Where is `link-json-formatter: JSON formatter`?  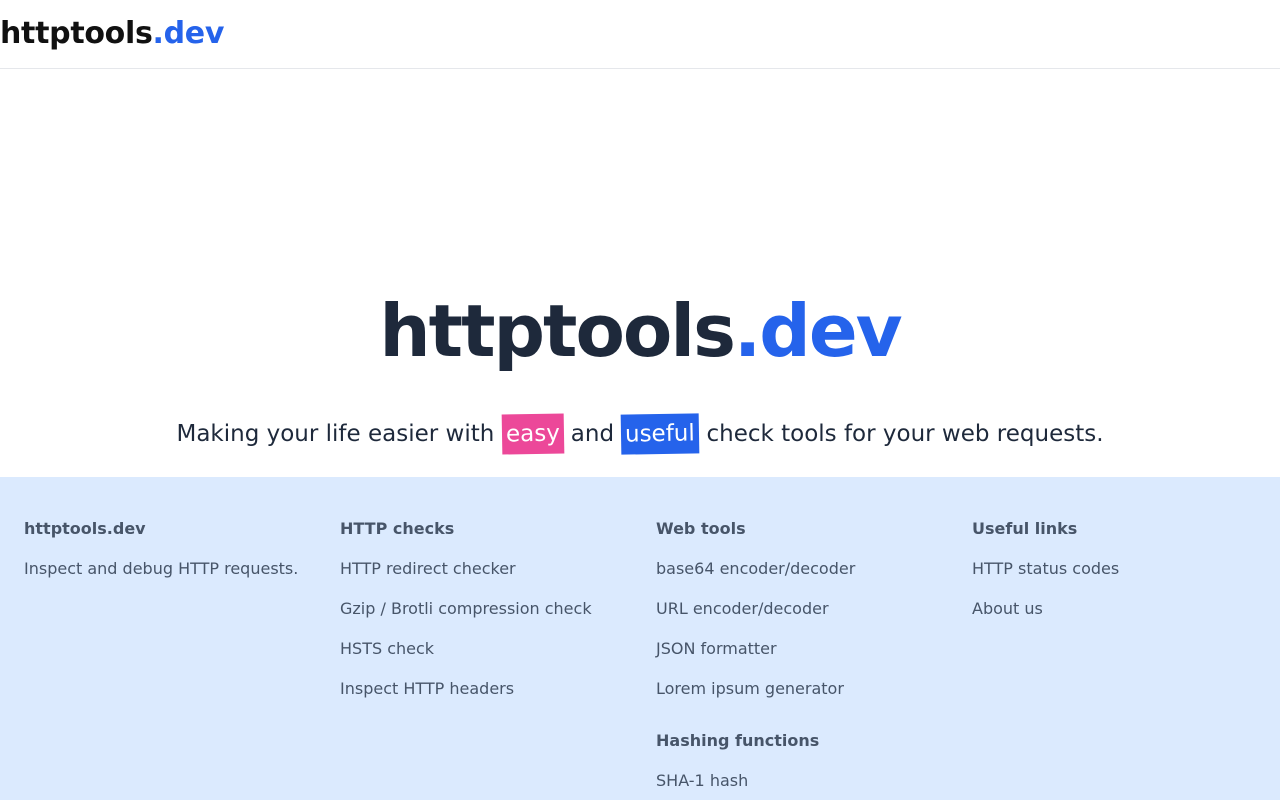 link-json-formatter: JSON formatter is located at coordinates (716, 648).